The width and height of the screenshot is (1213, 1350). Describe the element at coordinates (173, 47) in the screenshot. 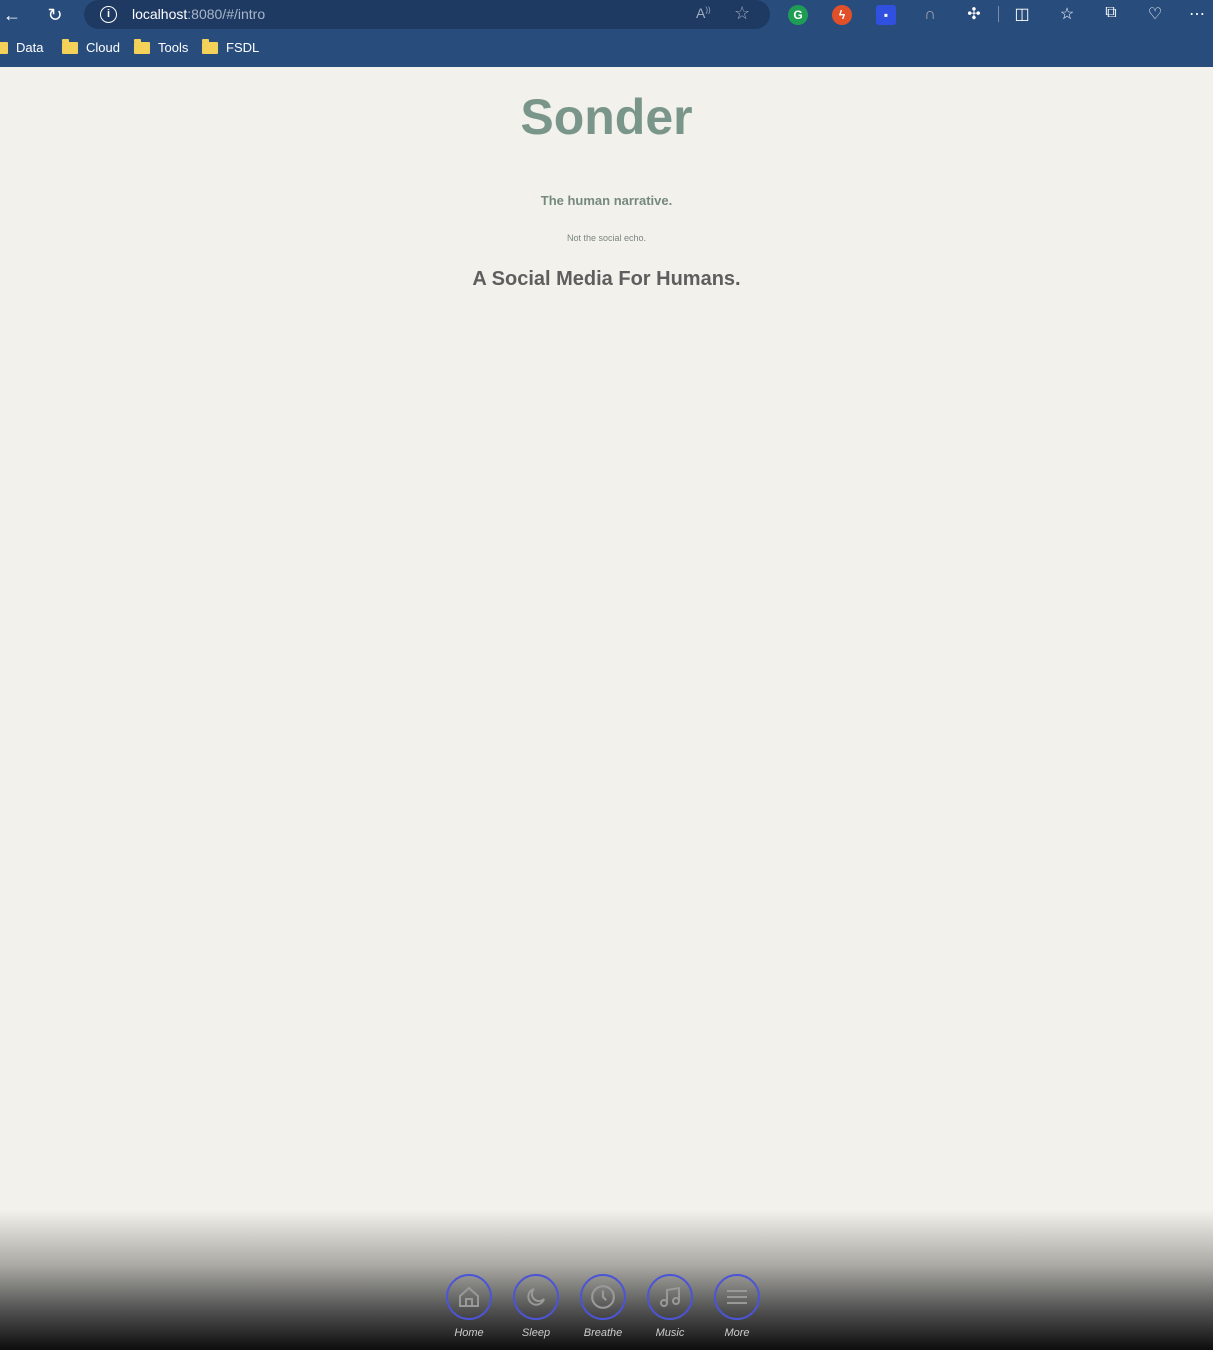

I see `bookmark-label: Tools` at that location.